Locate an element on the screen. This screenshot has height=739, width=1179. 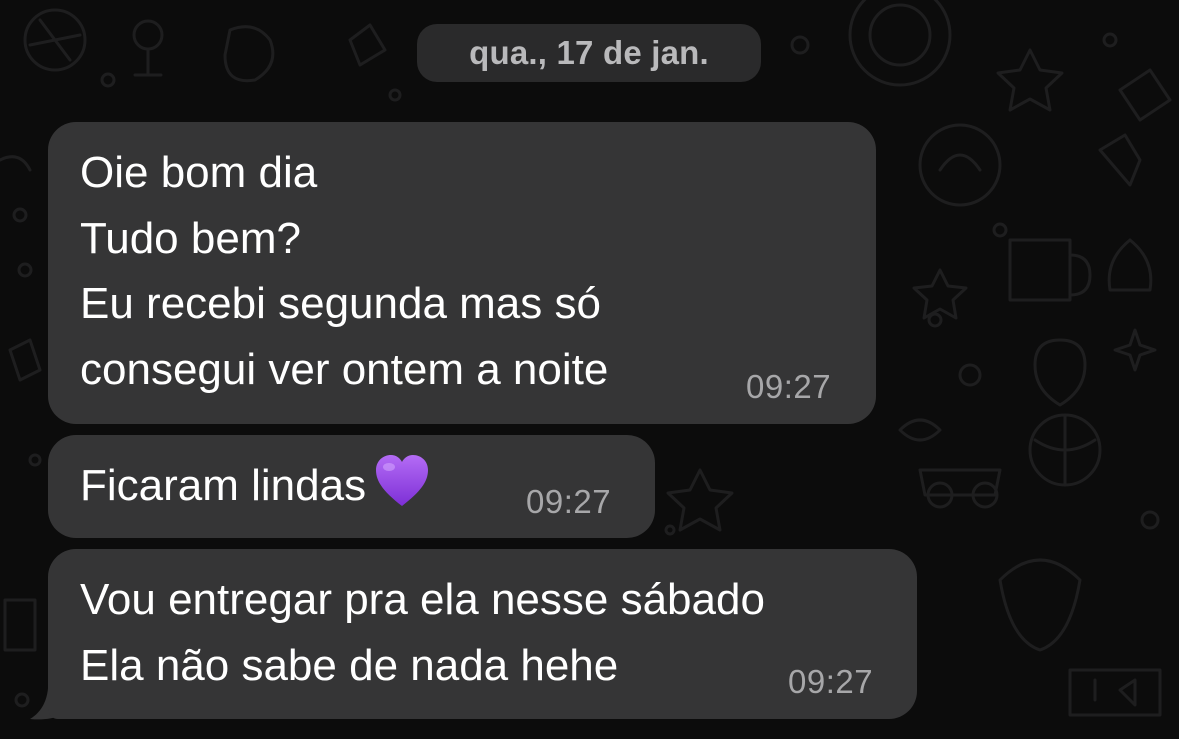
message-line: Oie bom dia is located at coordinates (199, 172).